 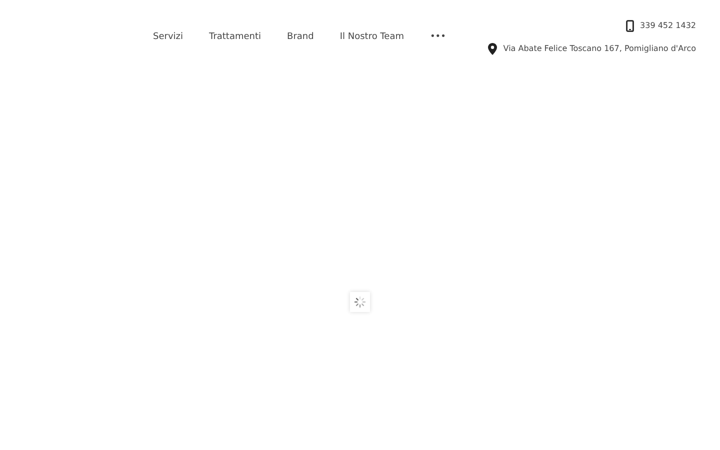 I want to click on phone-icon, so click(x=630, y=26).